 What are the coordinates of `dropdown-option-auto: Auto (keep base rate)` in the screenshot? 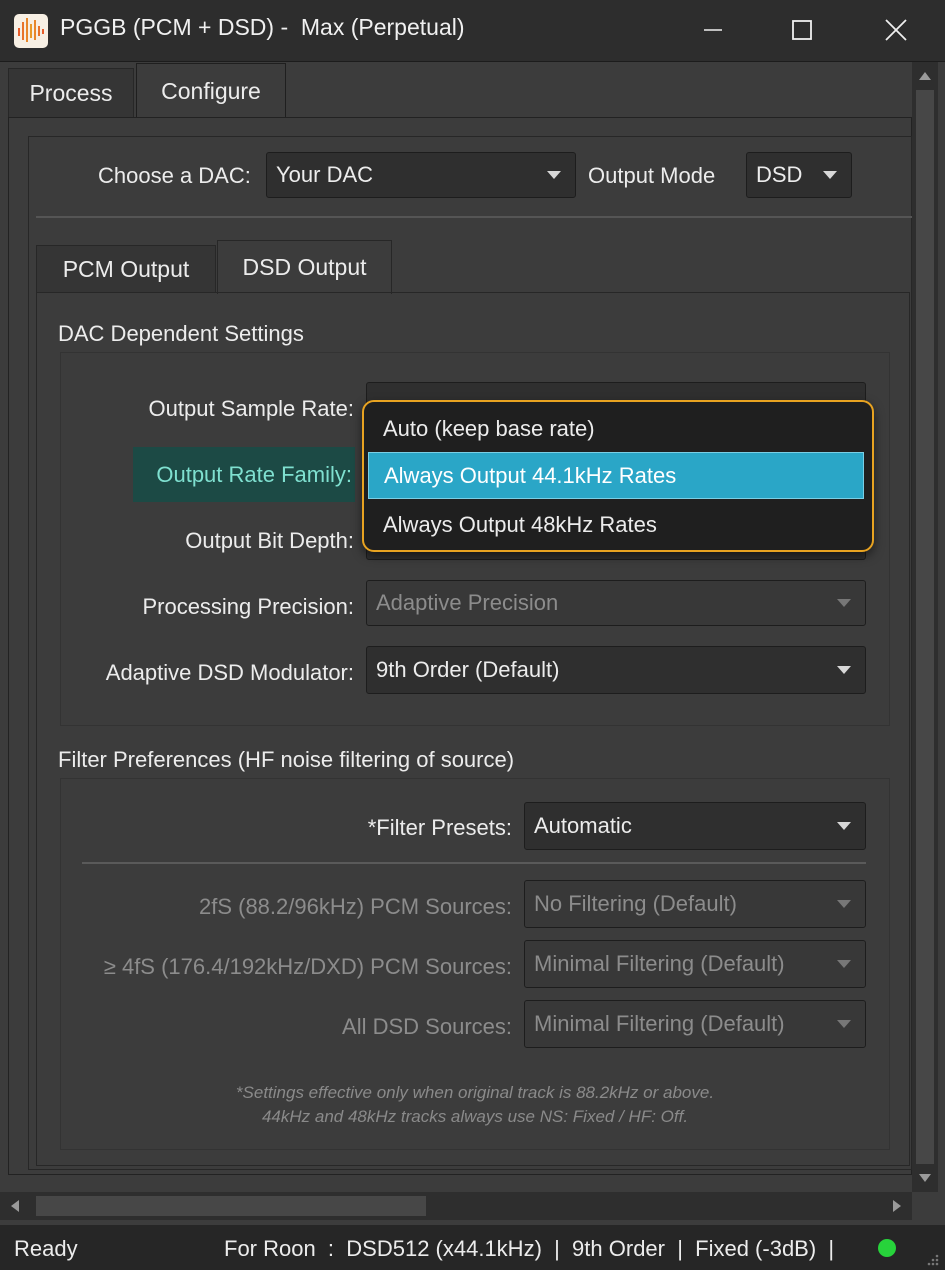 It's located at (618, 429).